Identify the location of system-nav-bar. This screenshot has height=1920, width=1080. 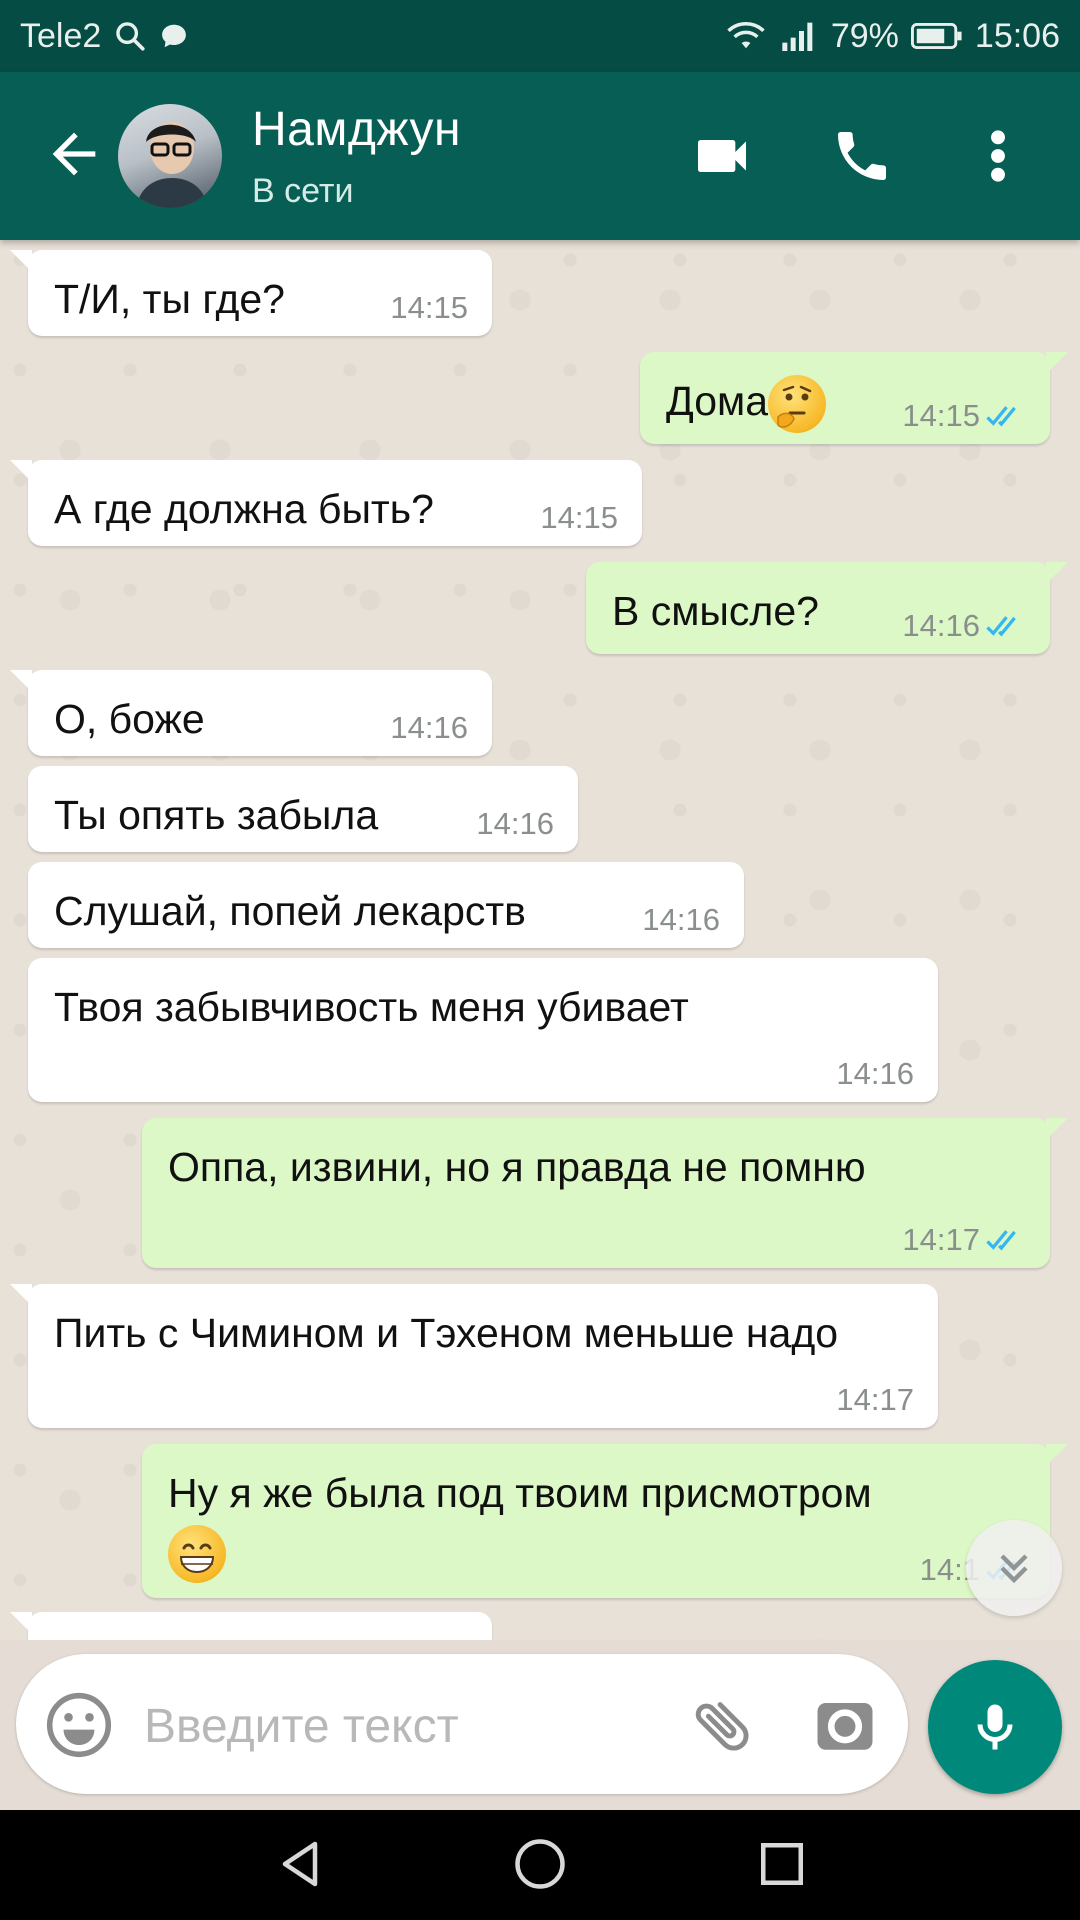
(540, 1865).